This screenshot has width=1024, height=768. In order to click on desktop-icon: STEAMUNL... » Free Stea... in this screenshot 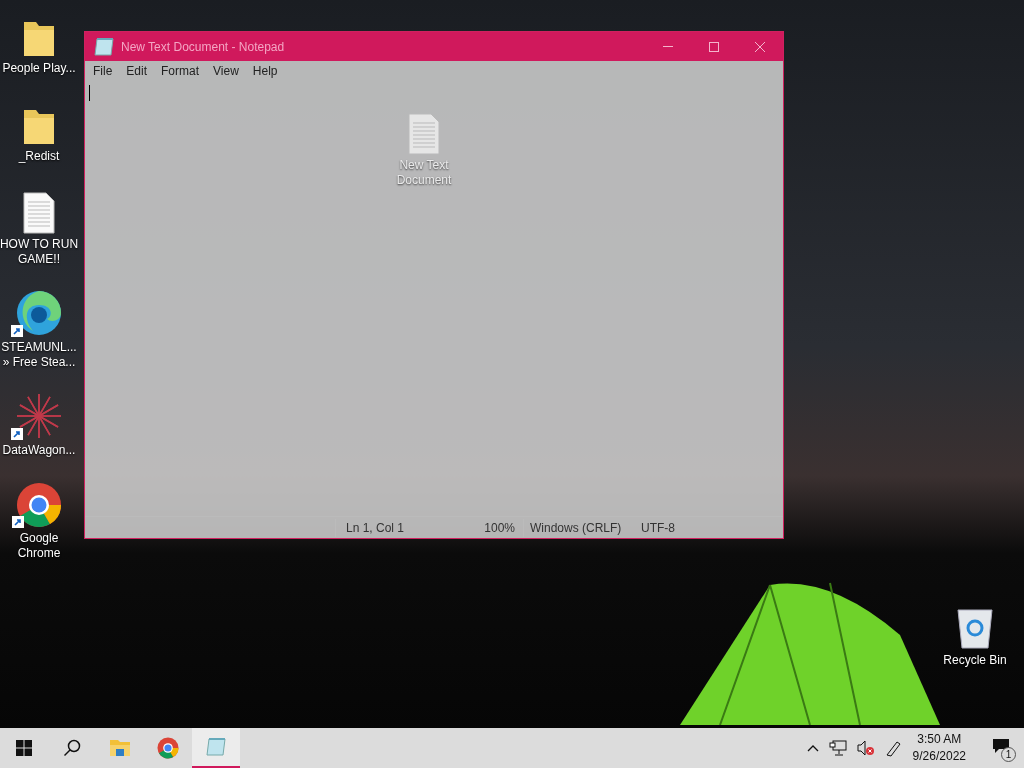, I will do `click(39, 328)`.